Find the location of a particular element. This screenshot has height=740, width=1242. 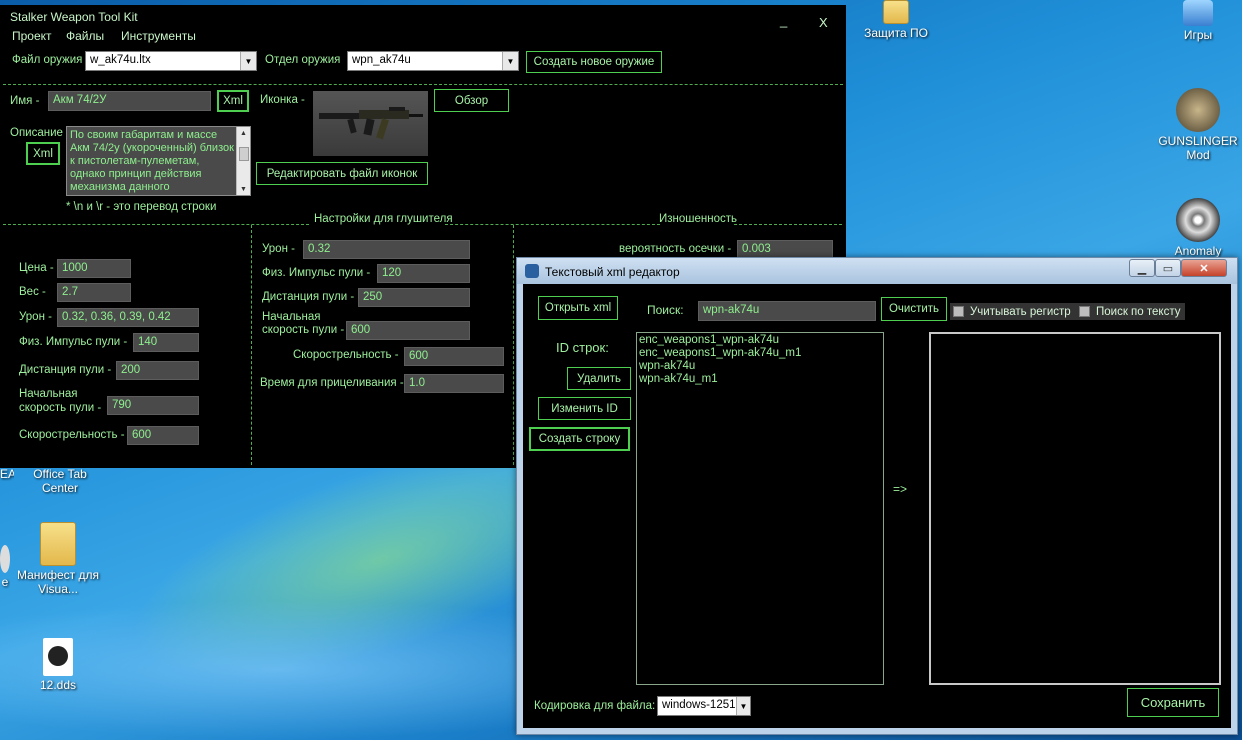

list-item: wpn-ak74u is located at coordinates (760, 366).